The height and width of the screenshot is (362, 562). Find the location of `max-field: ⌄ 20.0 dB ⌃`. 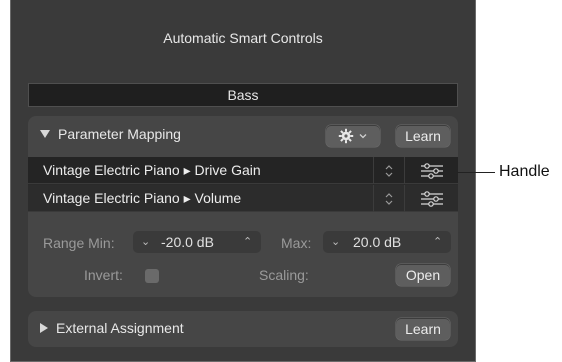

max-field: ⌄ 20.0 dB ⌃ is located at coordinates (387, 242).